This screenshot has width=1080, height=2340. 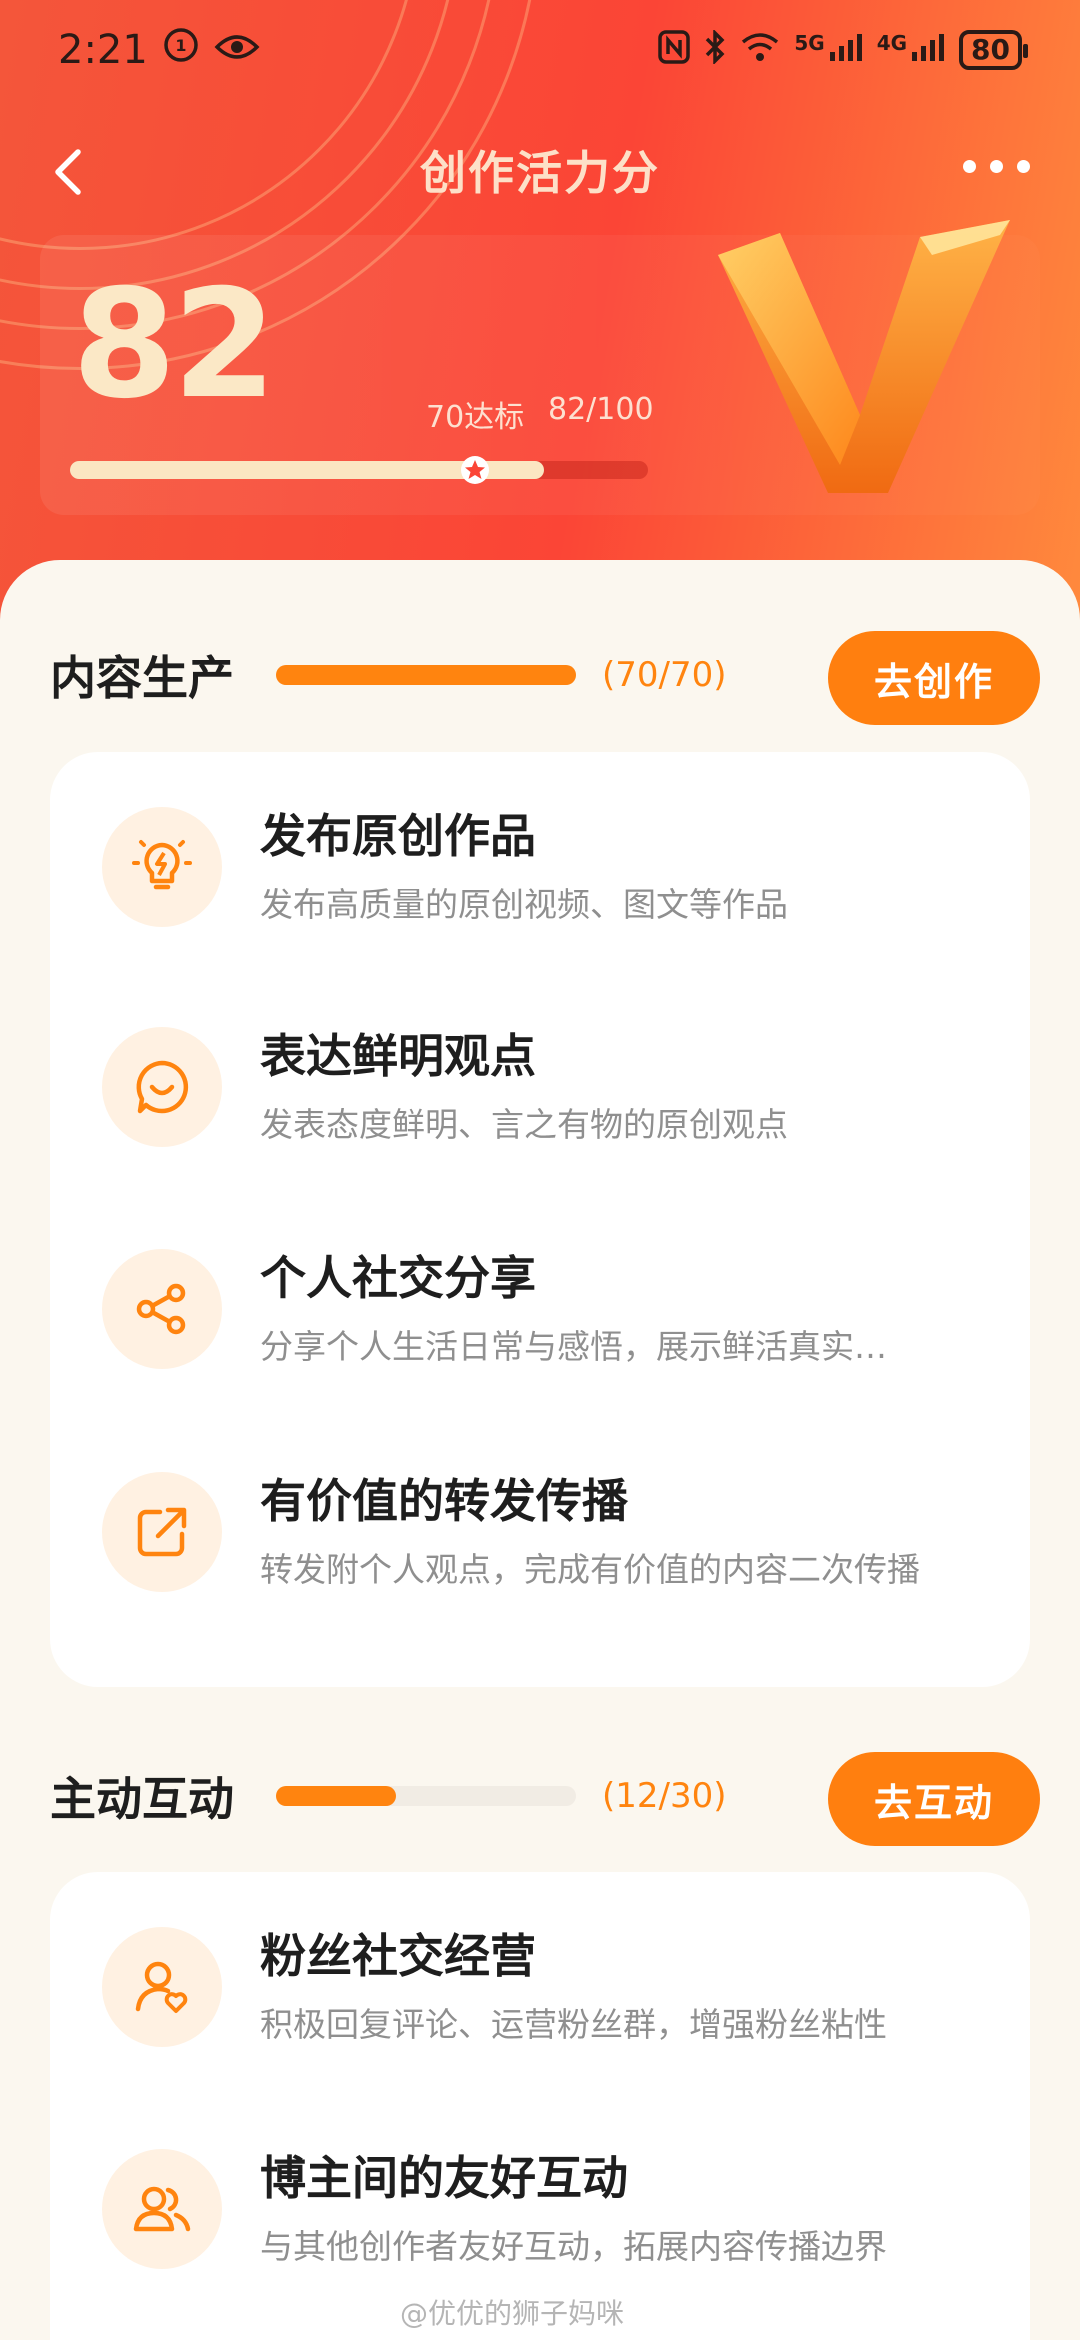 I want to click on back-button, so click(x=70, y=172).